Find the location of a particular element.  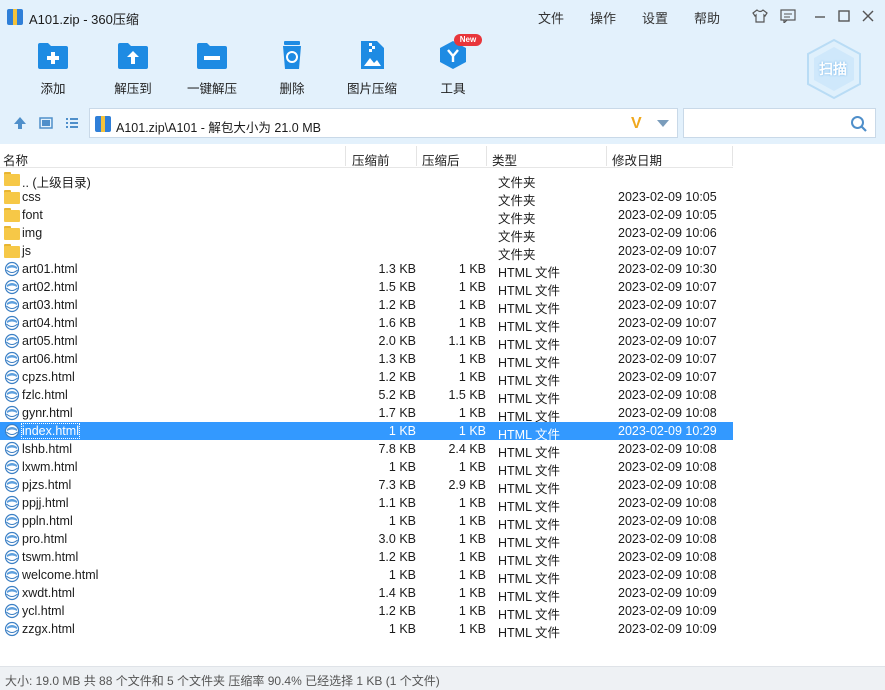

v-brand-icon: V is located at coordinates (636, 124).